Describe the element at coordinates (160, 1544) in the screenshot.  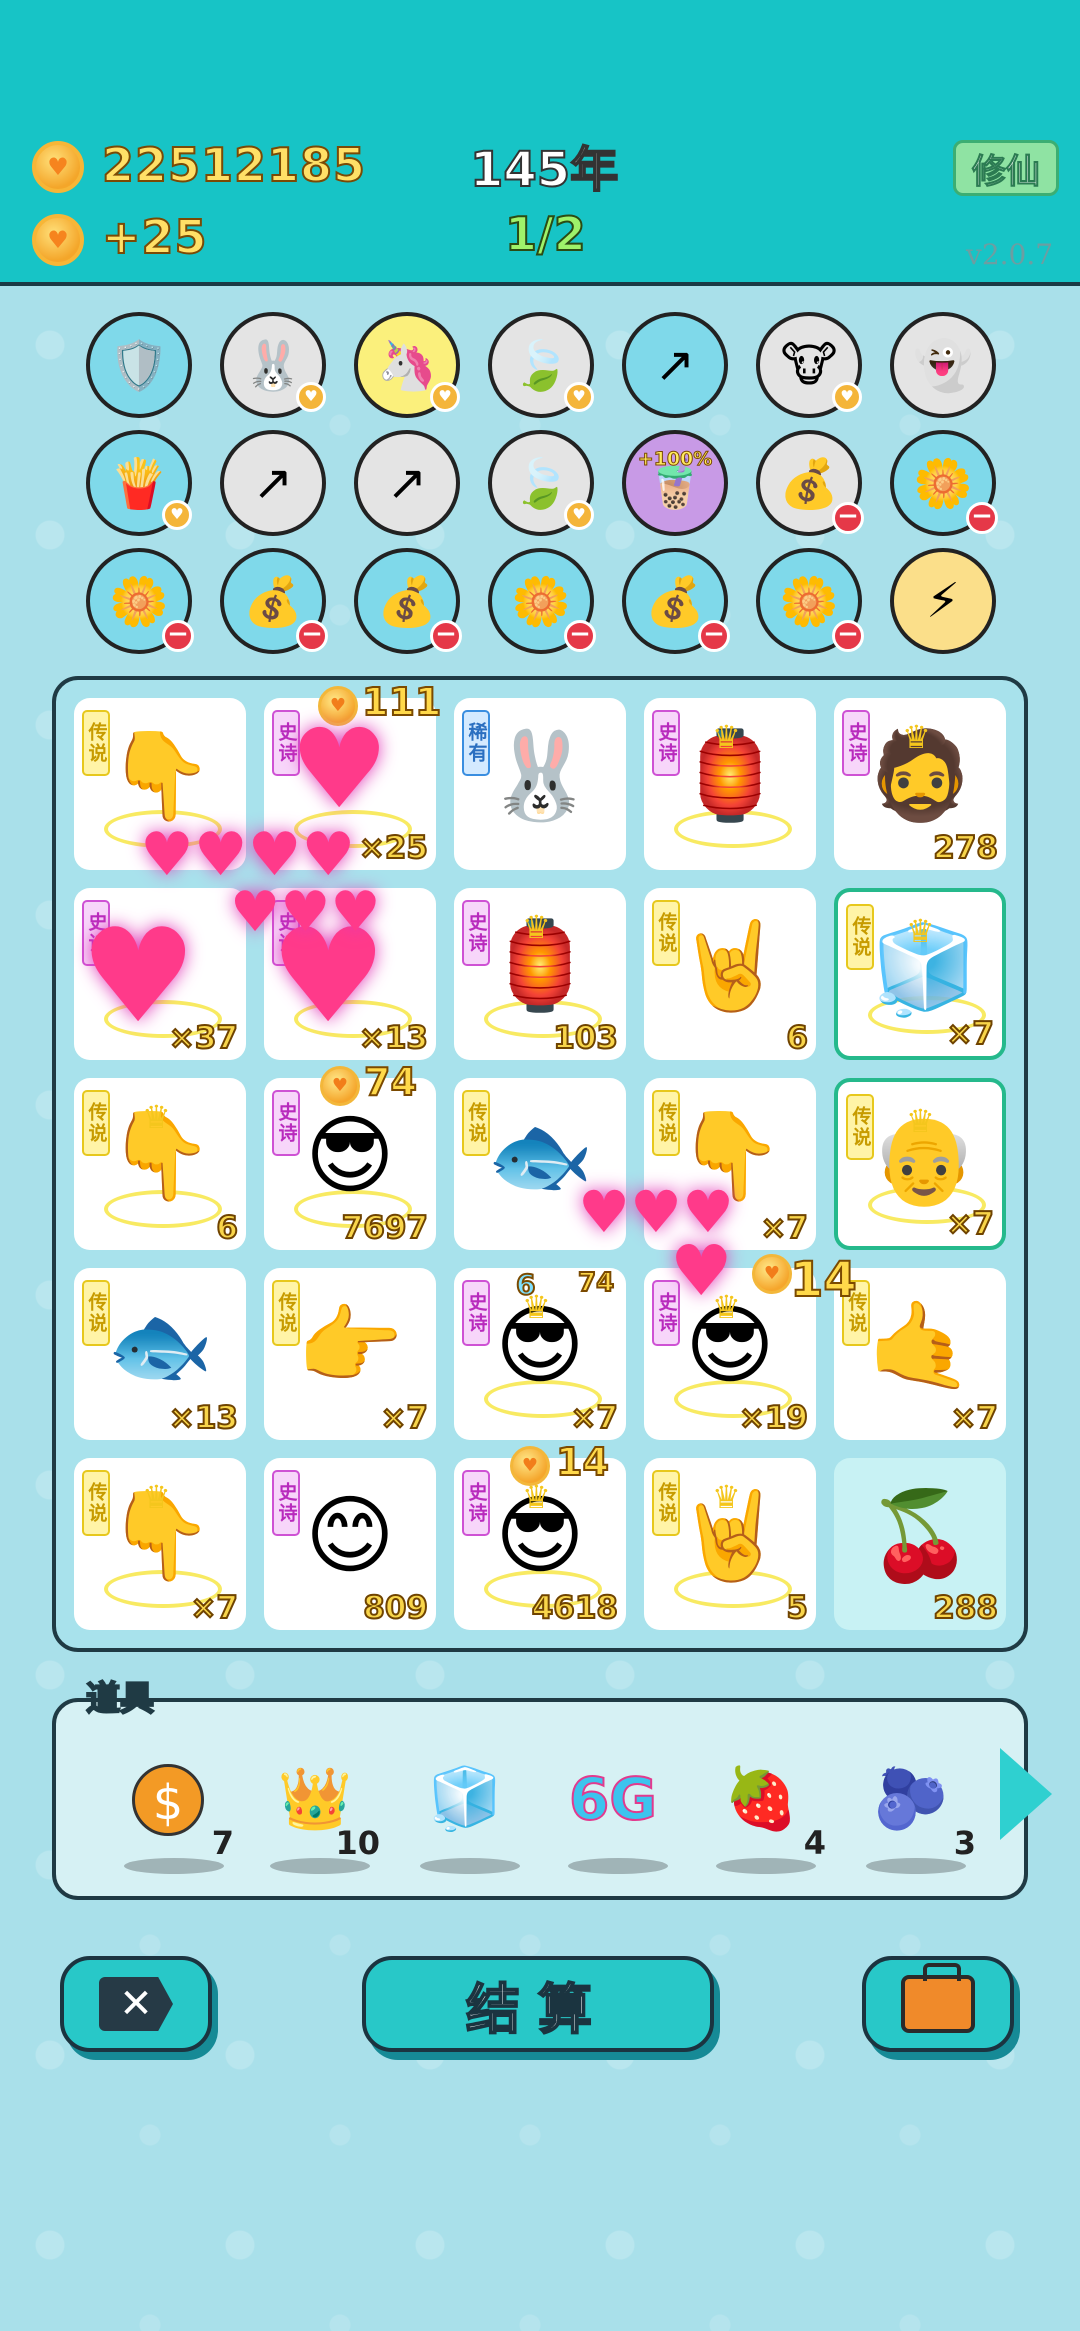
I see `board-cell: 👇 ♛ 传说 ×7` at that location.